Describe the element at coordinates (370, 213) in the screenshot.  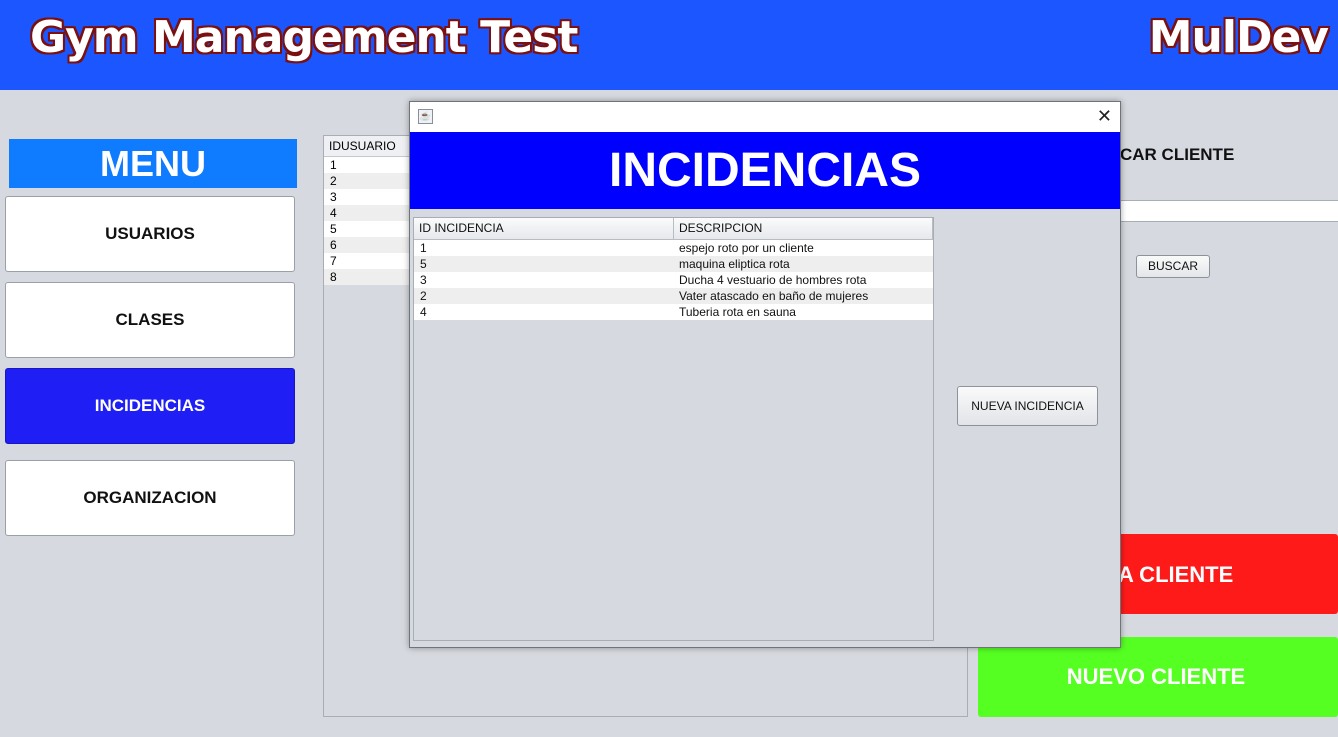
I see `users-table-row: 4` at that location.